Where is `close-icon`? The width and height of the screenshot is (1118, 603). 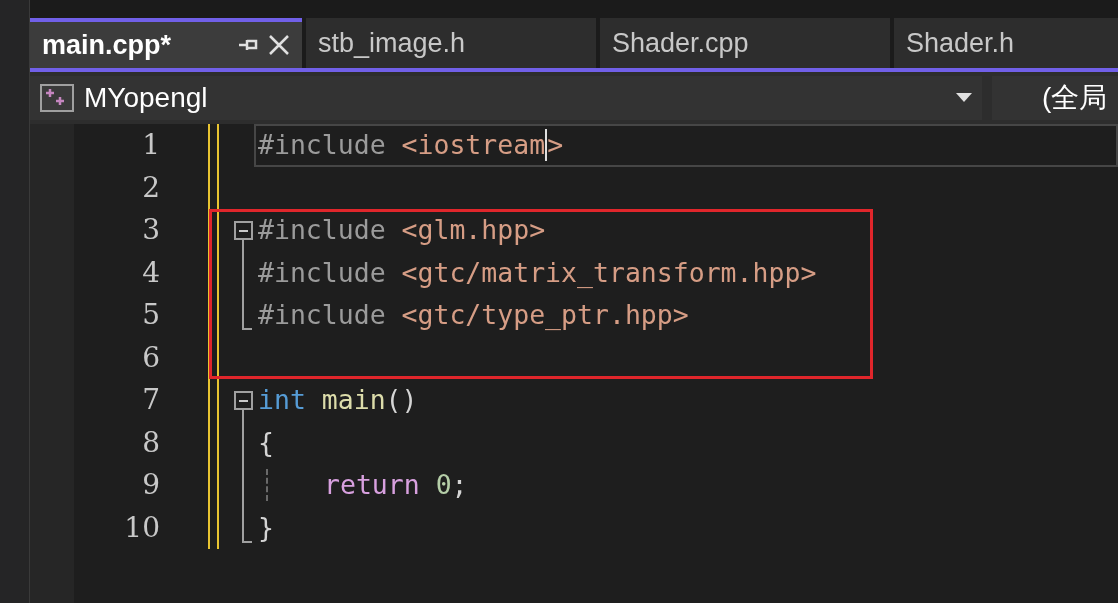 close-icon is located at coordinates (279, 45).